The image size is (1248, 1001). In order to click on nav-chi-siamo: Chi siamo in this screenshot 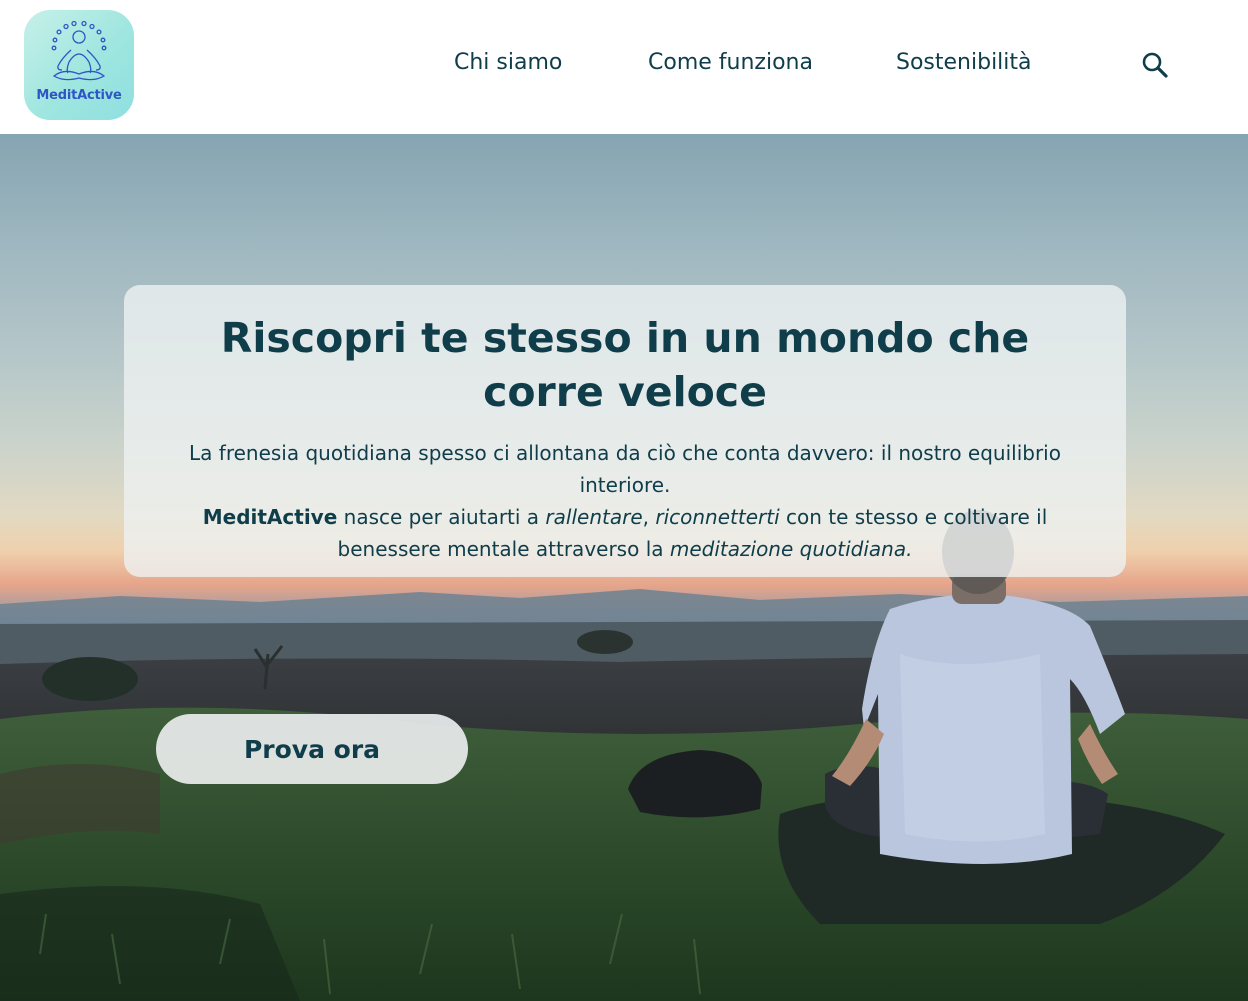, I will do `click(508, 62)`.